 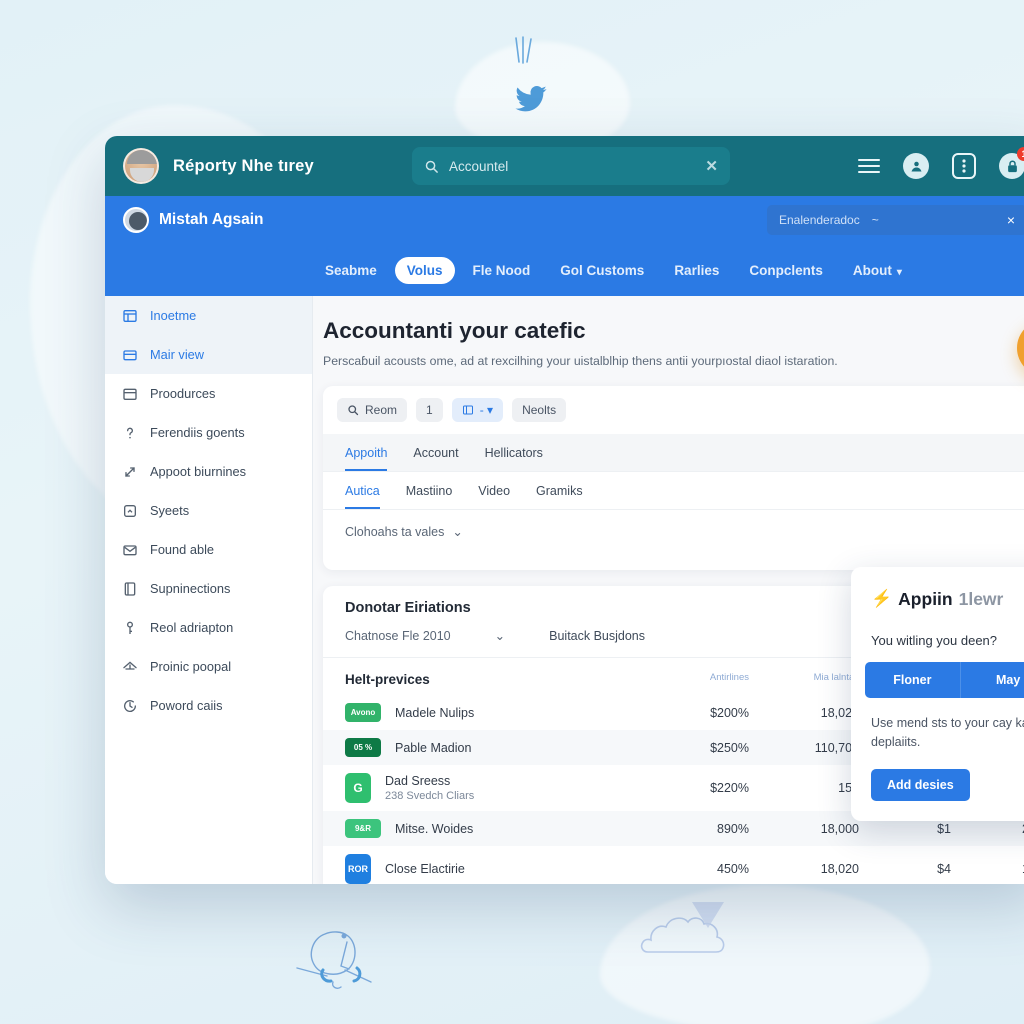 I want to click on subtab-hellicators: Hellicators, so click(x=514, y=454).